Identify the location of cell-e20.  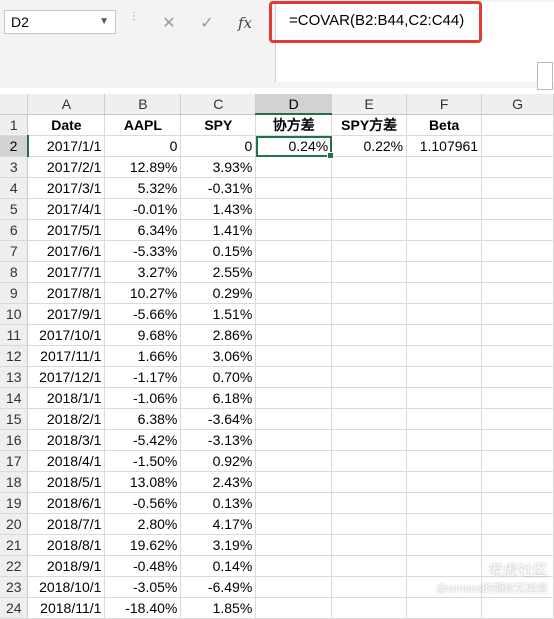
(369, 524).